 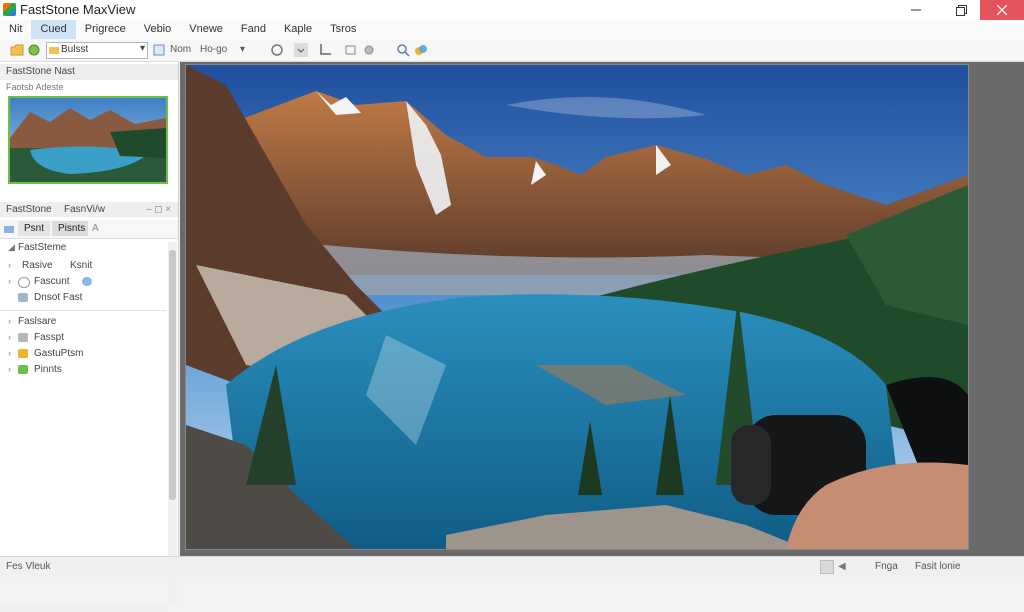 What do you see at coordinates (85, 354) in the screenshot?
I see `tree-item: › GastuPtsm` at bounding box center [85, 354].